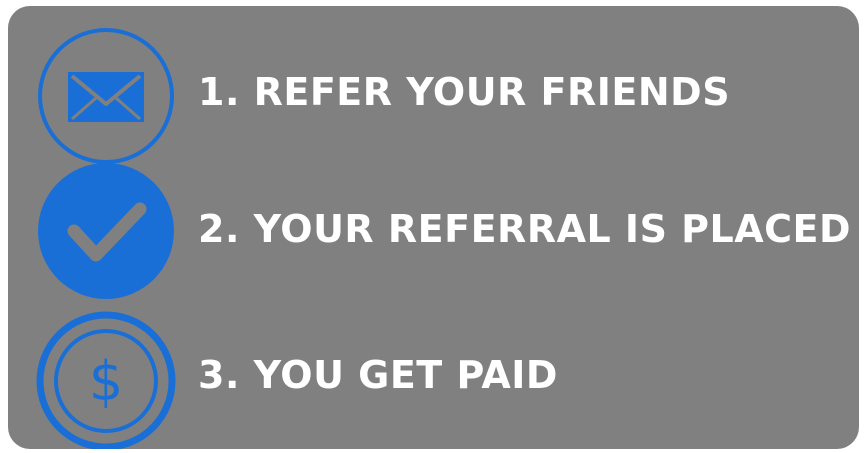 The height and width of the screenshot is (453, 865). I want to click on step-label-referral-placed: 2. YOUR REFERRAL IS PLACED, so click(525, 229).